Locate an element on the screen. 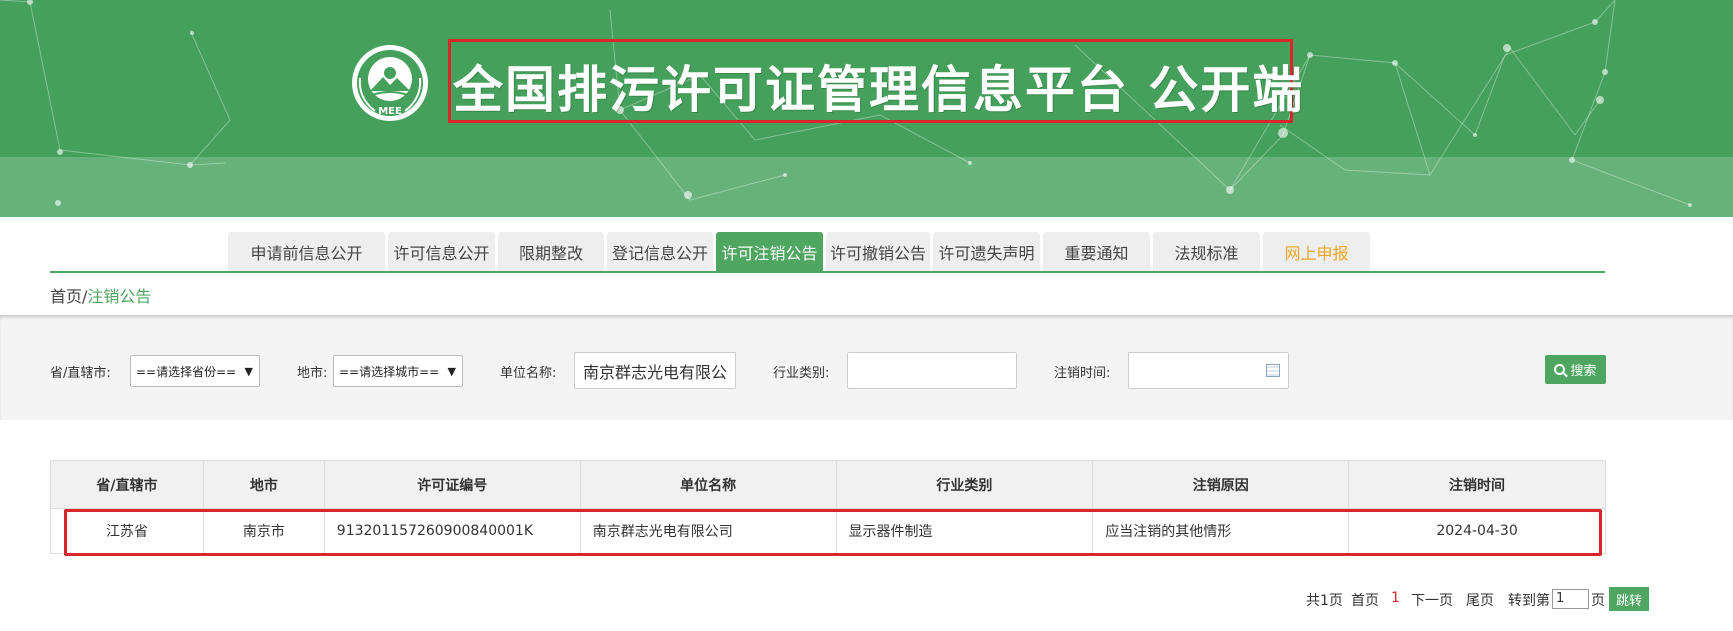 The width and height of the screenshot is (1733, 631). nav-loss-statement: 许可遗失声明 is located at coordinates (986, 251).